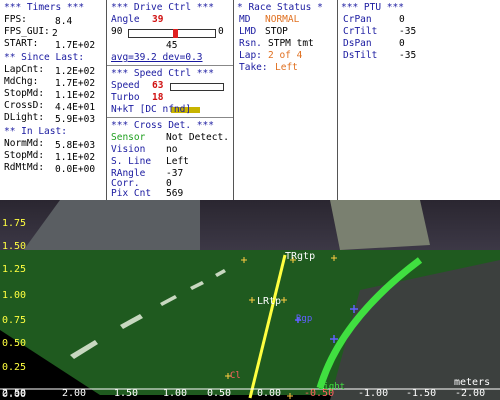 This screenshot has width=500, height=400. What do you see at coordinates (75, 169) in the screenshot?
I see `rdmtmd-value: 0.0E+00` at bounding box center [75, 169].